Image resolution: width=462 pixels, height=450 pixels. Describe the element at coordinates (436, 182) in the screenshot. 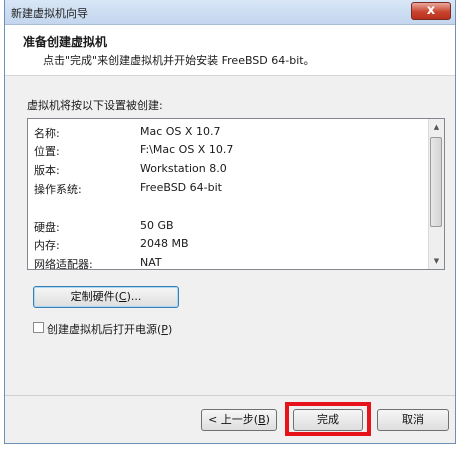

I see `scrollbar-thumb` at that location.